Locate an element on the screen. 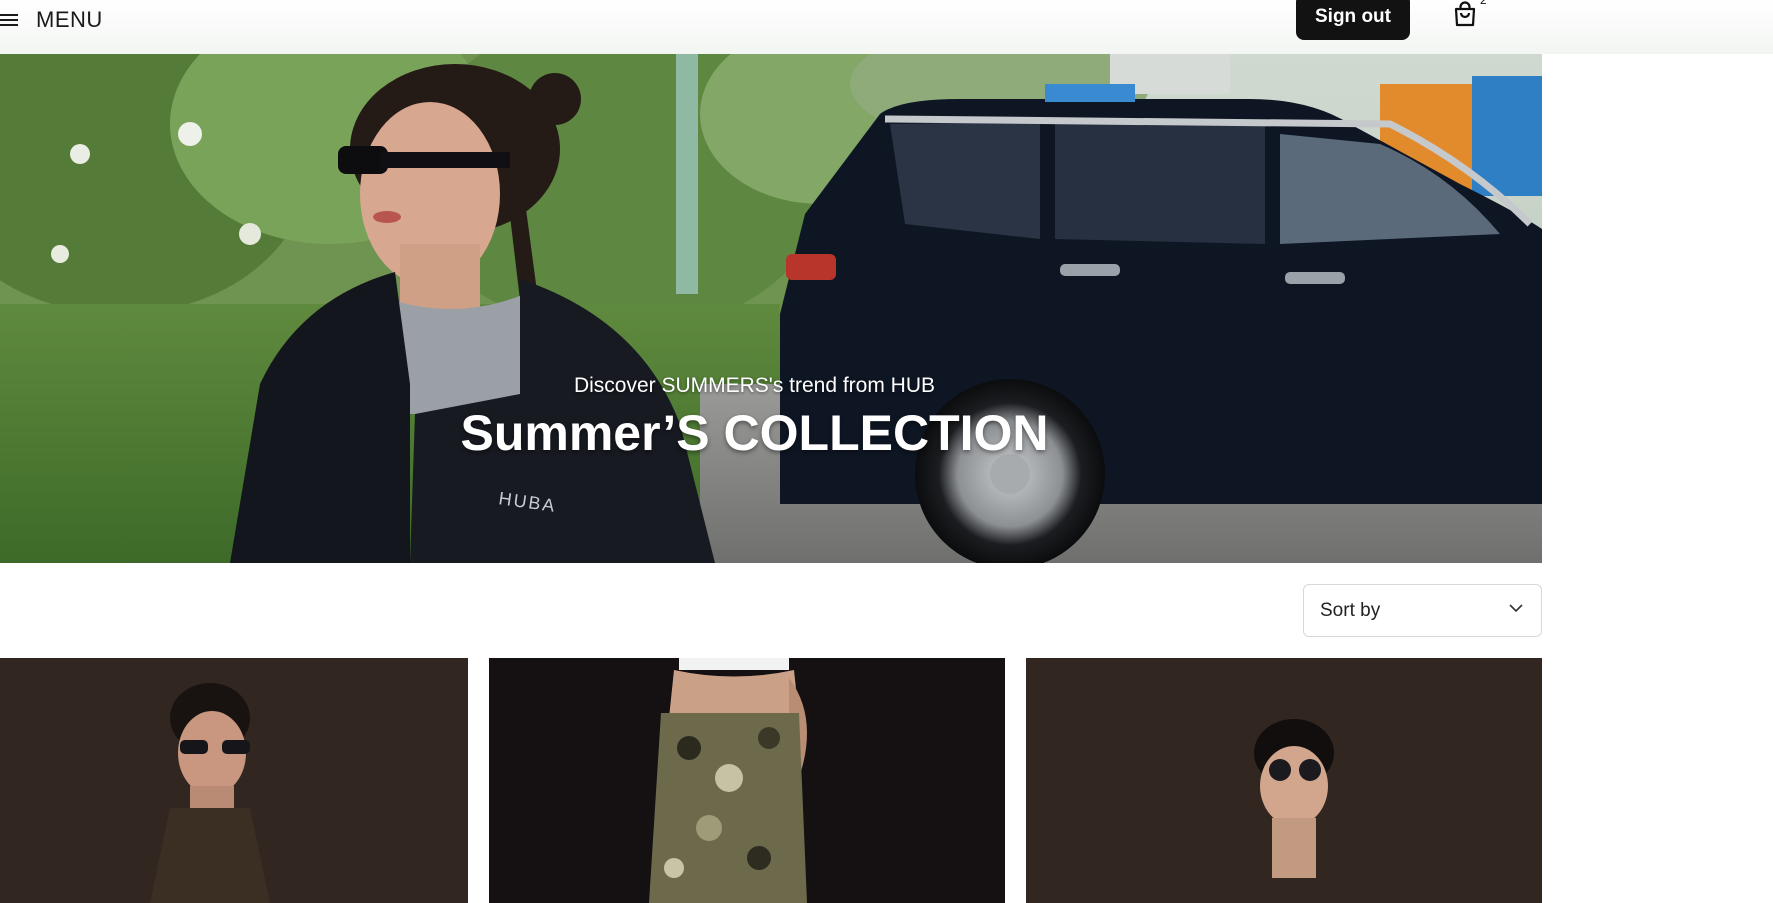 This screenshot has width=1773, height=903. menu-label: MENU is located at coordinates (69, 19).